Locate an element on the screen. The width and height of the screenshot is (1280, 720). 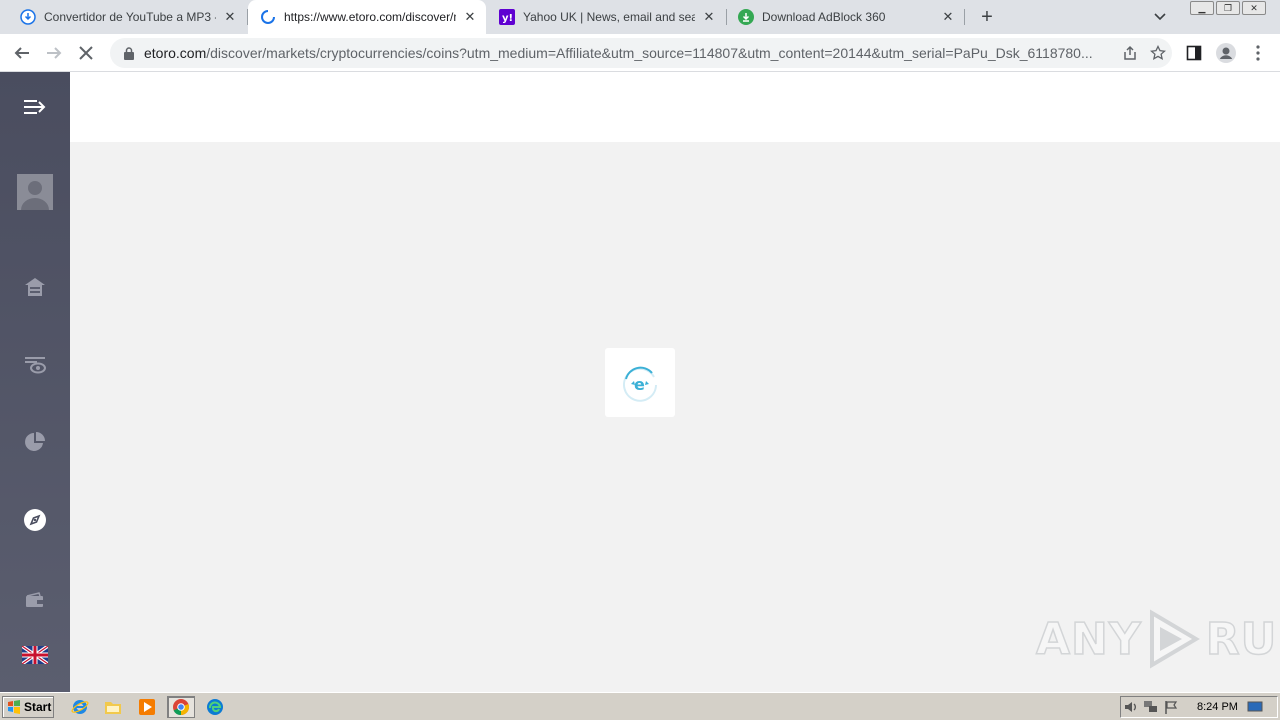
new-tab-button: + is located at coordinates (987, 17).